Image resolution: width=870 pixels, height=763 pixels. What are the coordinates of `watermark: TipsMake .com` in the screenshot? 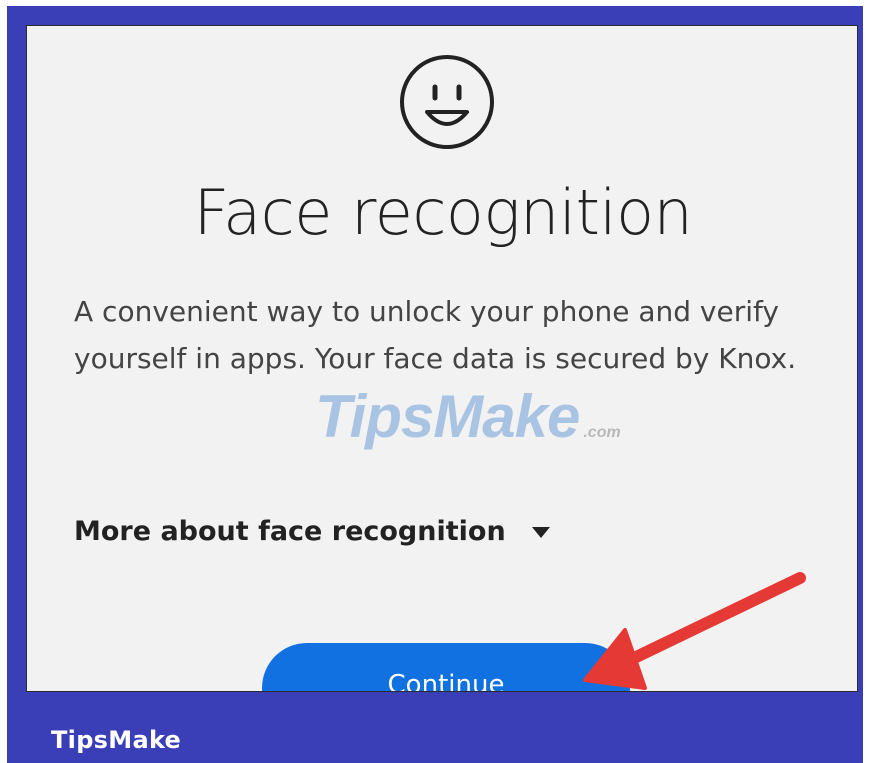 It's located at (468, 416).